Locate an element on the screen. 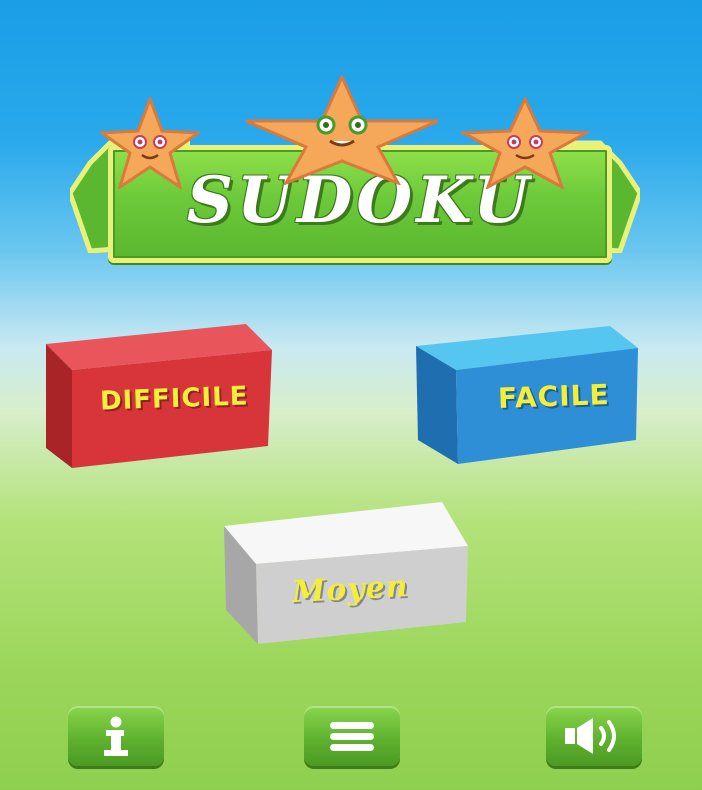 This screenshot has width=702, height=790. star-left-icon is located at coordinates (150, 143).